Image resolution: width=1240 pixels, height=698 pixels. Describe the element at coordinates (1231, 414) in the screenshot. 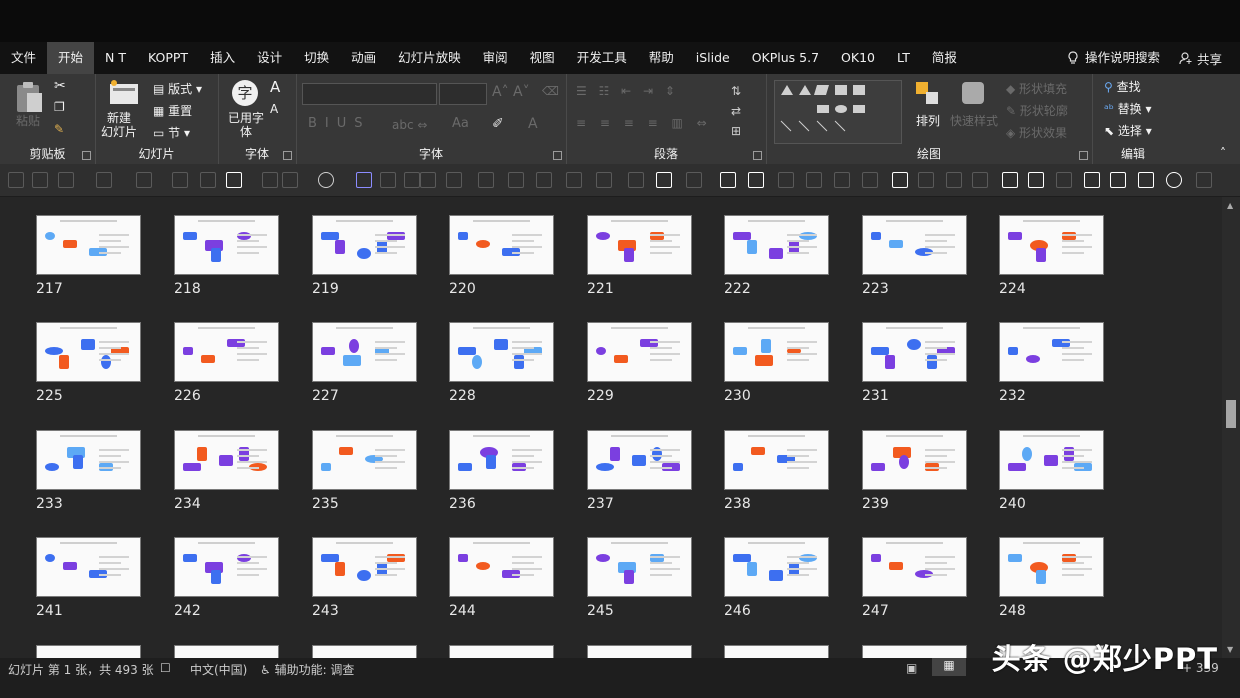

I see `scrollbar-thumb` at that location.